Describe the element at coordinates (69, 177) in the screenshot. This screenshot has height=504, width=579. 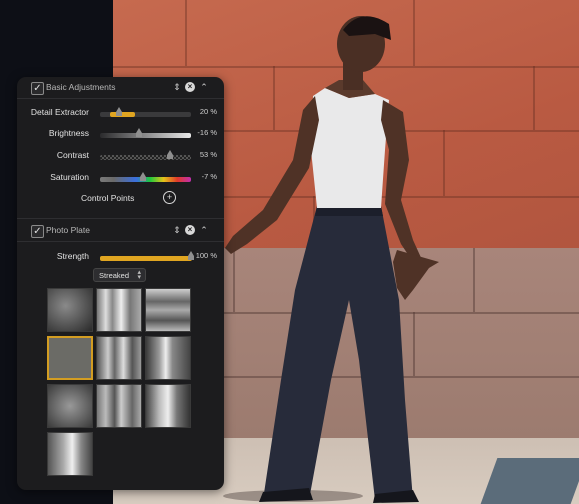
I see `saturation-label: Saturation` at that location.